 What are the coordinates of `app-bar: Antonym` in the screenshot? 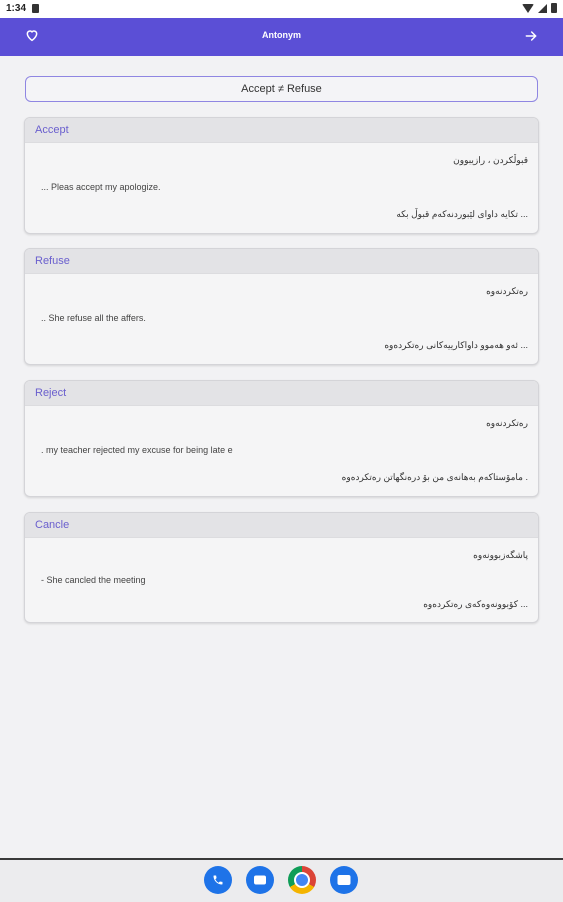 It's located at (281, 37).